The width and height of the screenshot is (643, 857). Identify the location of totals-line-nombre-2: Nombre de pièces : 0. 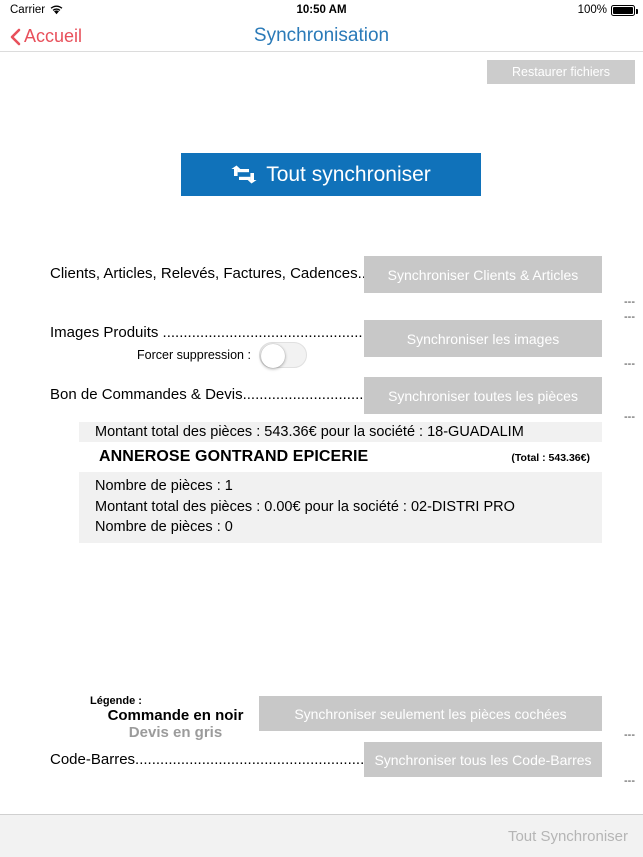
(164, 527).